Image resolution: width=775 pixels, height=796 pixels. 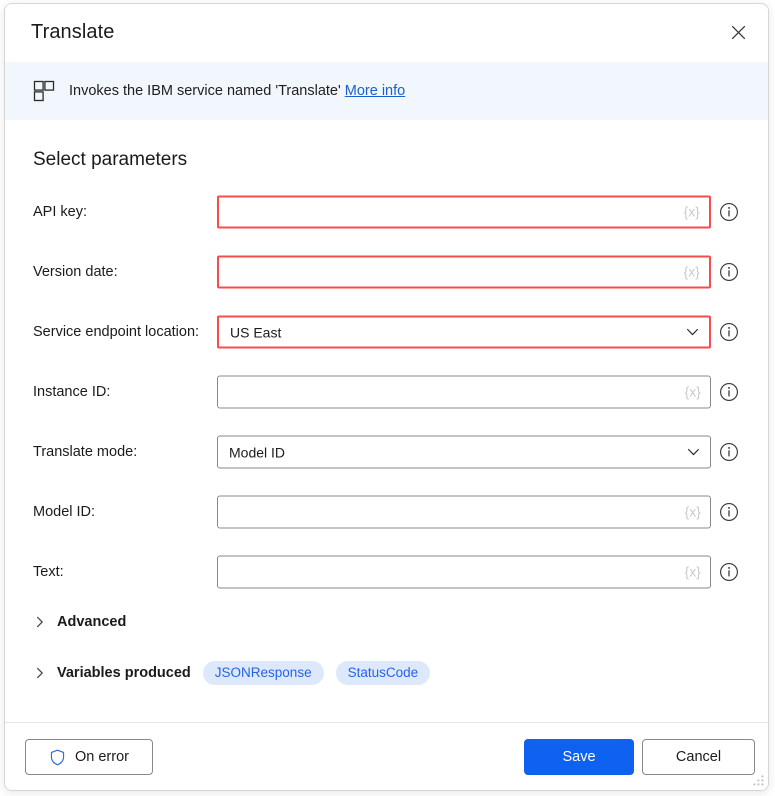 I want to click on parameter-row: Translate mode: Model ID, so click(x=386, y=452).